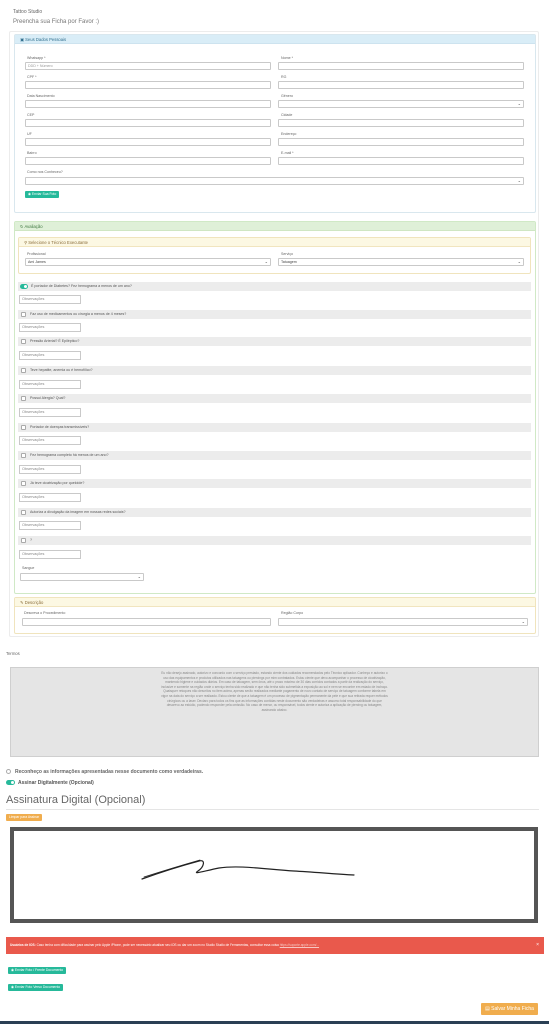 The width and height of the screenshot is (549, 1024). Describe the element at coordinates (401, 262) in the screenshot. I see `servico-select: Tatuagem ⌄` at that location.